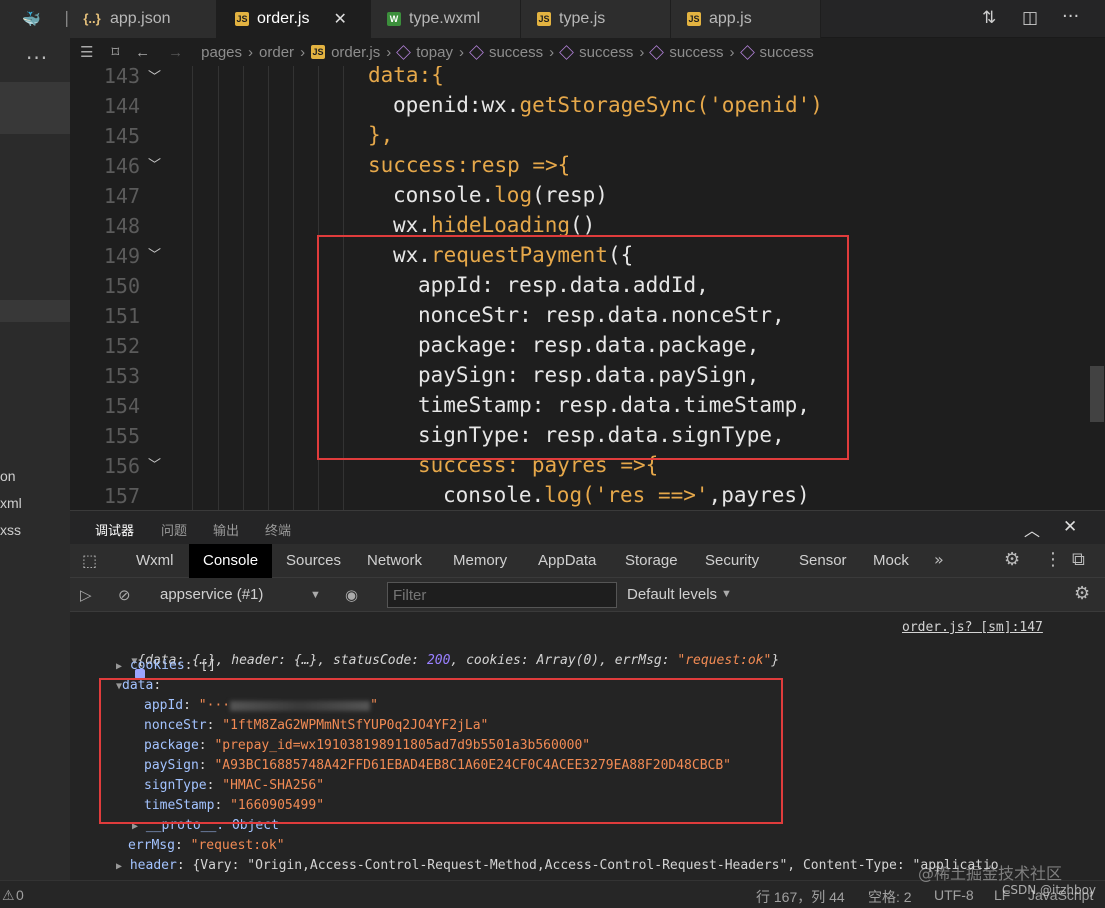 Image resolution: width=1105 pixels, height=908 pixels. What do you see at coordinates (891, 561) in the screenshot?
I see `tab-mock: Mock` at bounding box center [891, 561].